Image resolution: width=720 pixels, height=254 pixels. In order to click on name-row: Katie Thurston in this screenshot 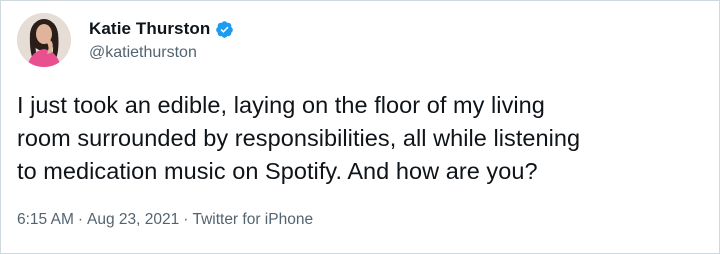, I will do `click(161, 29)`.